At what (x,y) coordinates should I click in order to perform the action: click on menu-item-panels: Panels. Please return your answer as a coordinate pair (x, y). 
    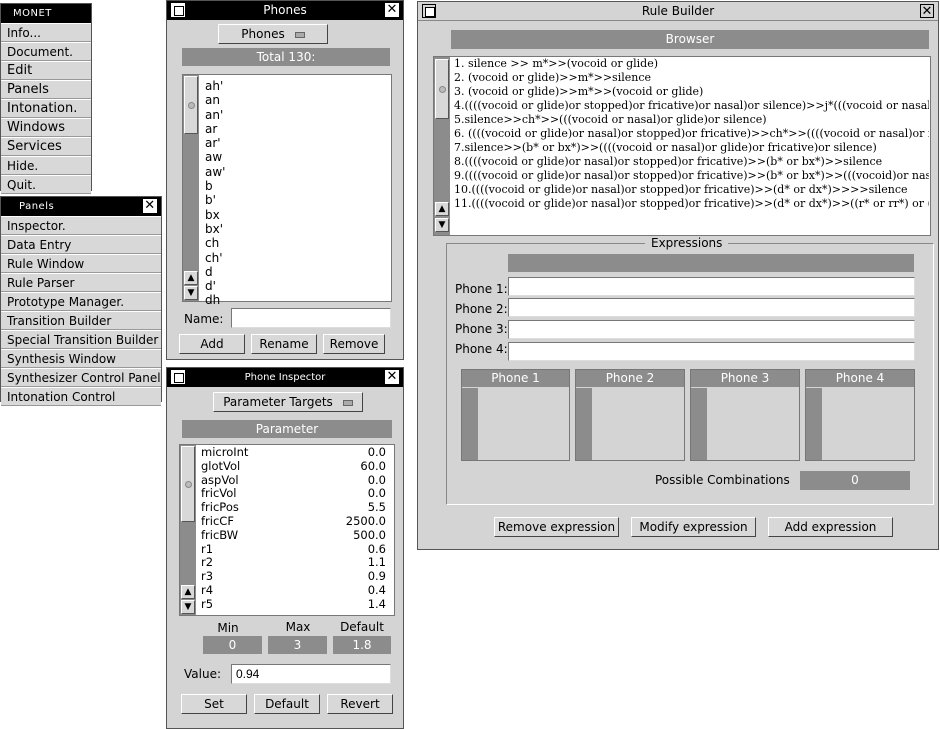
    Looking at the image, I should click on (46, 89).